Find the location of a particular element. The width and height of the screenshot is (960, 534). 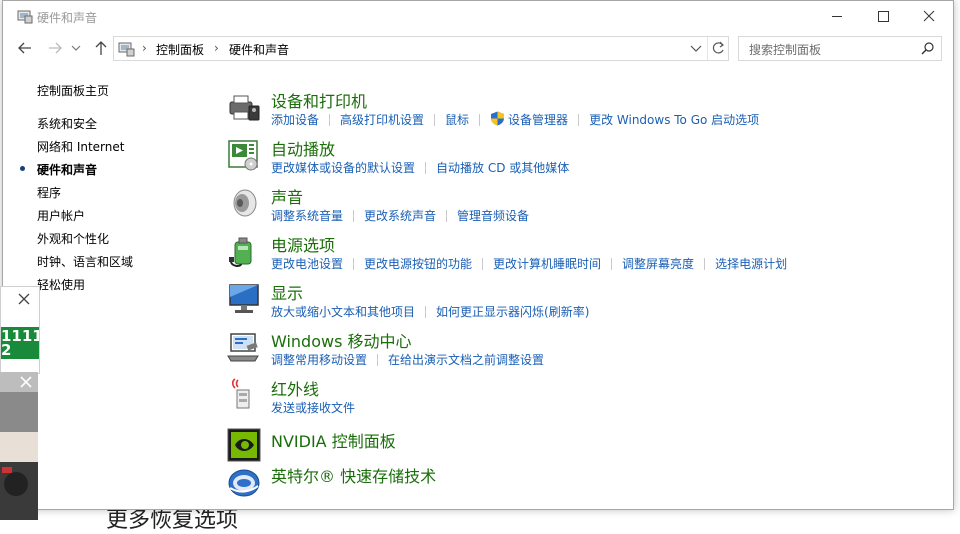

autoplay-icon is located at coordinates (243, 155).